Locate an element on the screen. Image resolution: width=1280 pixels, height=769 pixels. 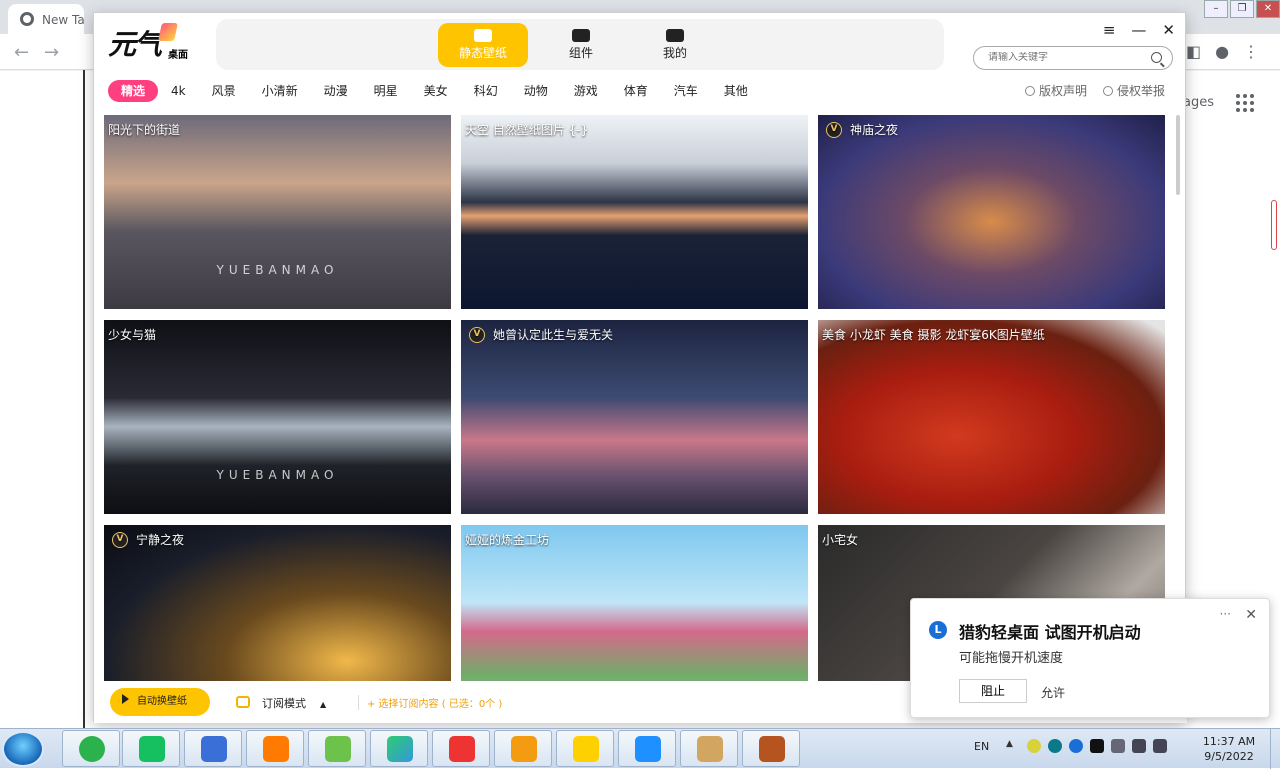
category-2: 风景 is located at coordinates (224, 91).